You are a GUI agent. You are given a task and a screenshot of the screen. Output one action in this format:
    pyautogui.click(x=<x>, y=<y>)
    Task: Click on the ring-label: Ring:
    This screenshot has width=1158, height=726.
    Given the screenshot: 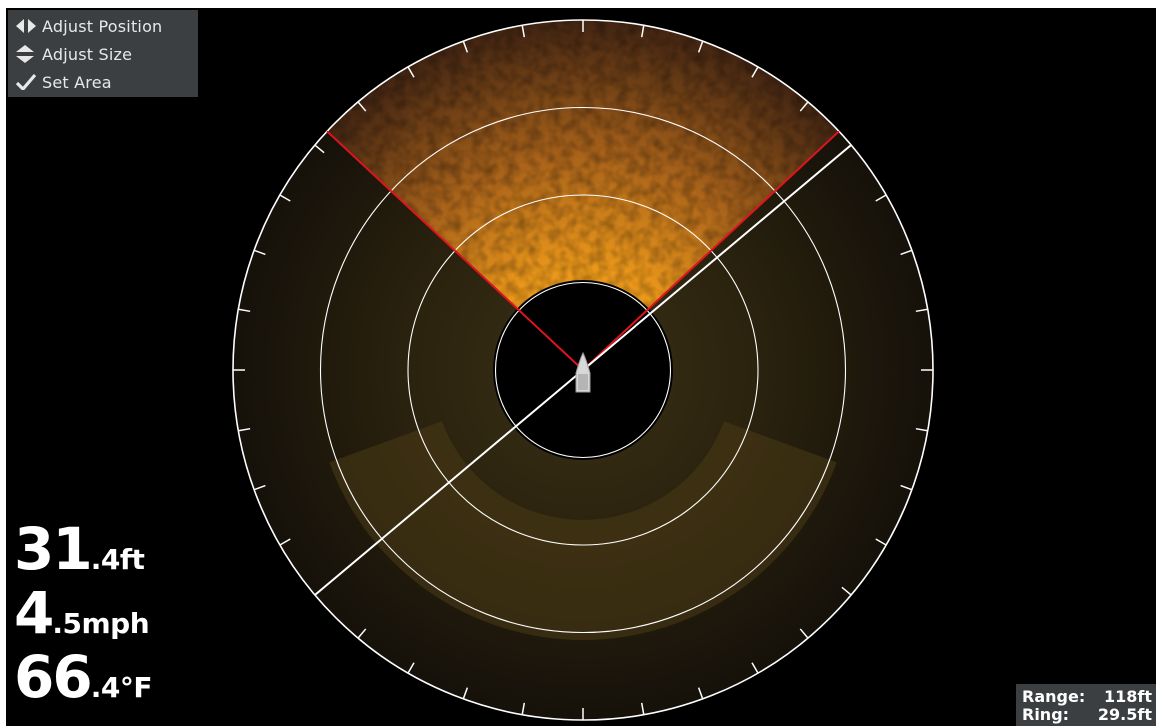 What is the action you would take?
    pyautogui.click(x=1046, y=714)
    